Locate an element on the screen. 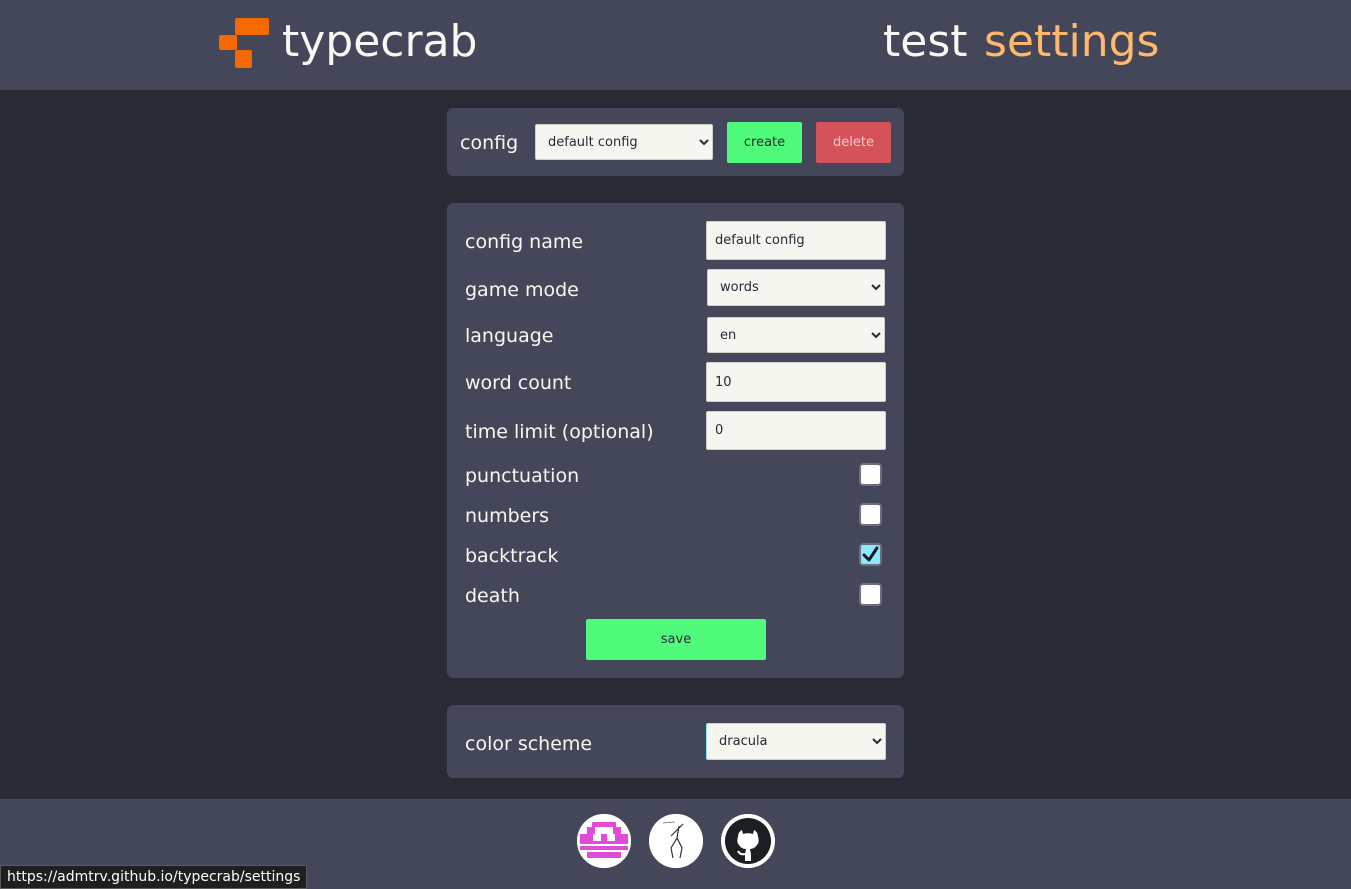 This screenshot has width=1351, height=889. delete-button: delete is located at coordinates (853, 142).